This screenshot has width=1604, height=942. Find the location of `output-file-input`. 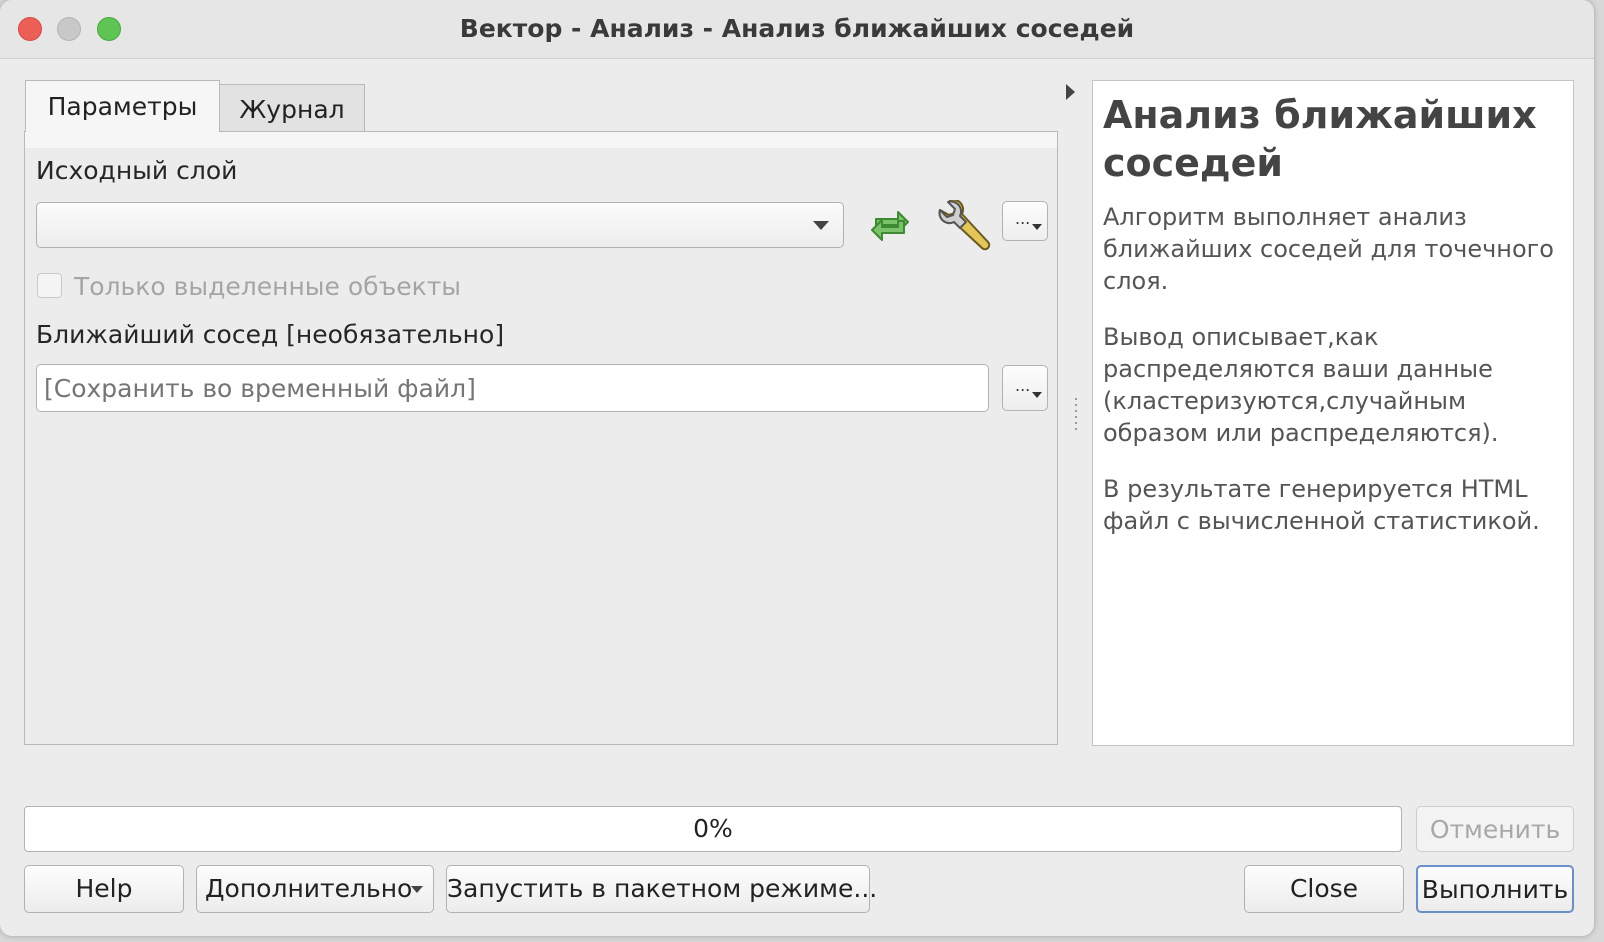

output-file-input is located at coordinates (512, 388).